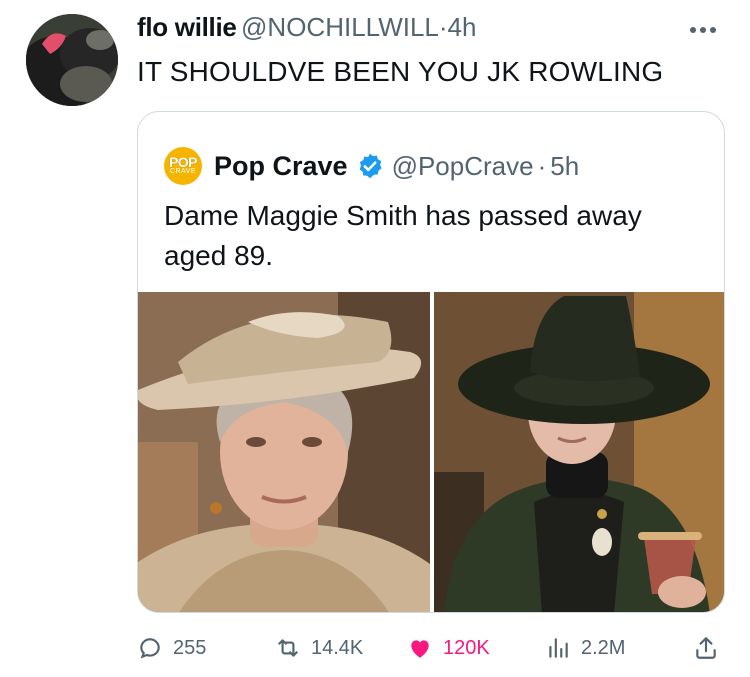 The width and height of the screenshot is (750, 677). What do you see at coordinates (400, 71) in the screenshot?
I see `tweet-text: IT SHOULDVE BEEN YOU JK ROWLING` at bounding box center [400, 71].